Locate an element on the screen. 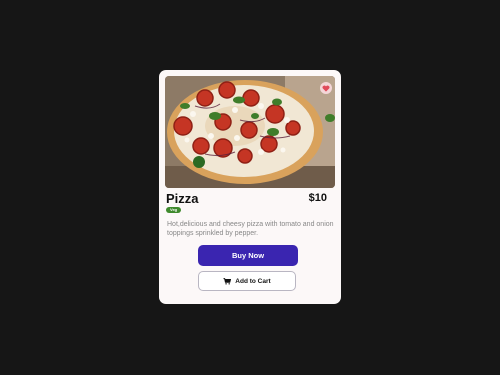 The image size is (500, 375). heart-icon is located at coordinates (326, 88).